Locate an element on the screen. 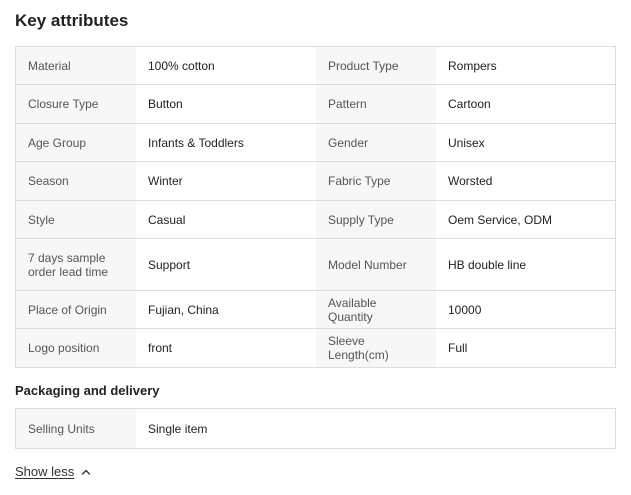 Image resolution: width=631 pixels, height=495 pixels. table-row: Season Winter Fabric Type Worsted is located at coordinates (315, 181).